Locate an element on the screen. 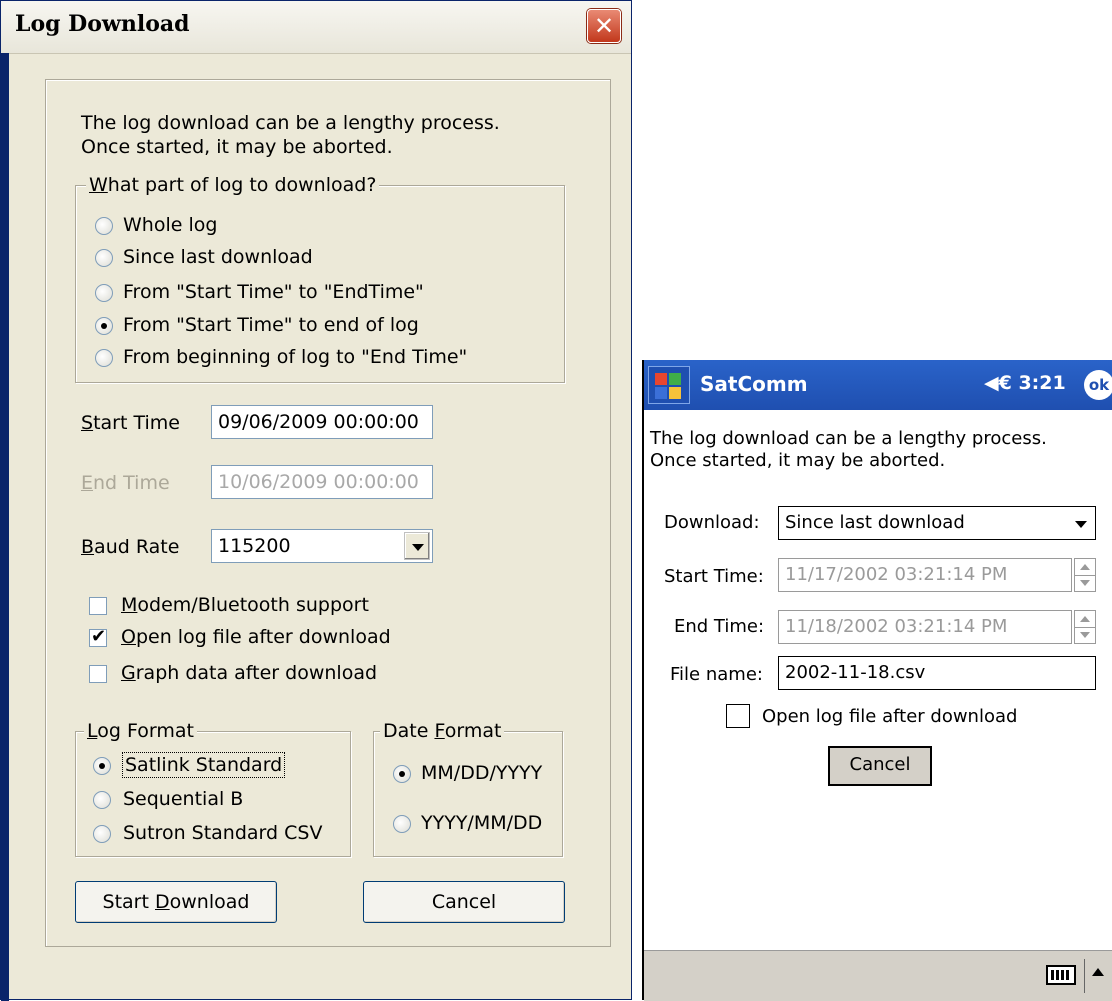  download-select: Since last download is located at coordinates (937, 523).